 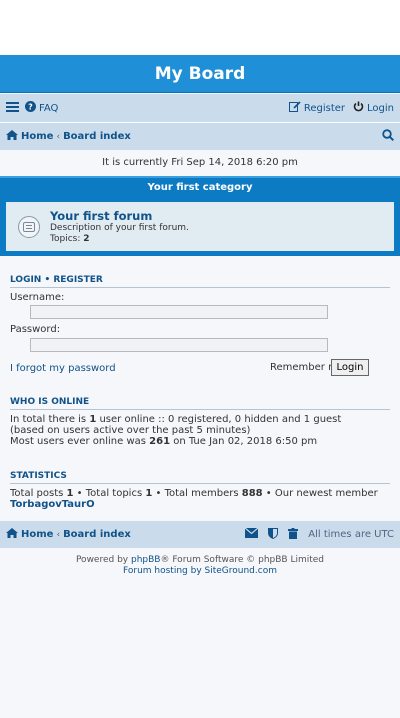 What do you see at coordinates (97, 136) in the screenshot?
I see `breadcrumb-board-index: Board index` at bounding box center [97, 136].